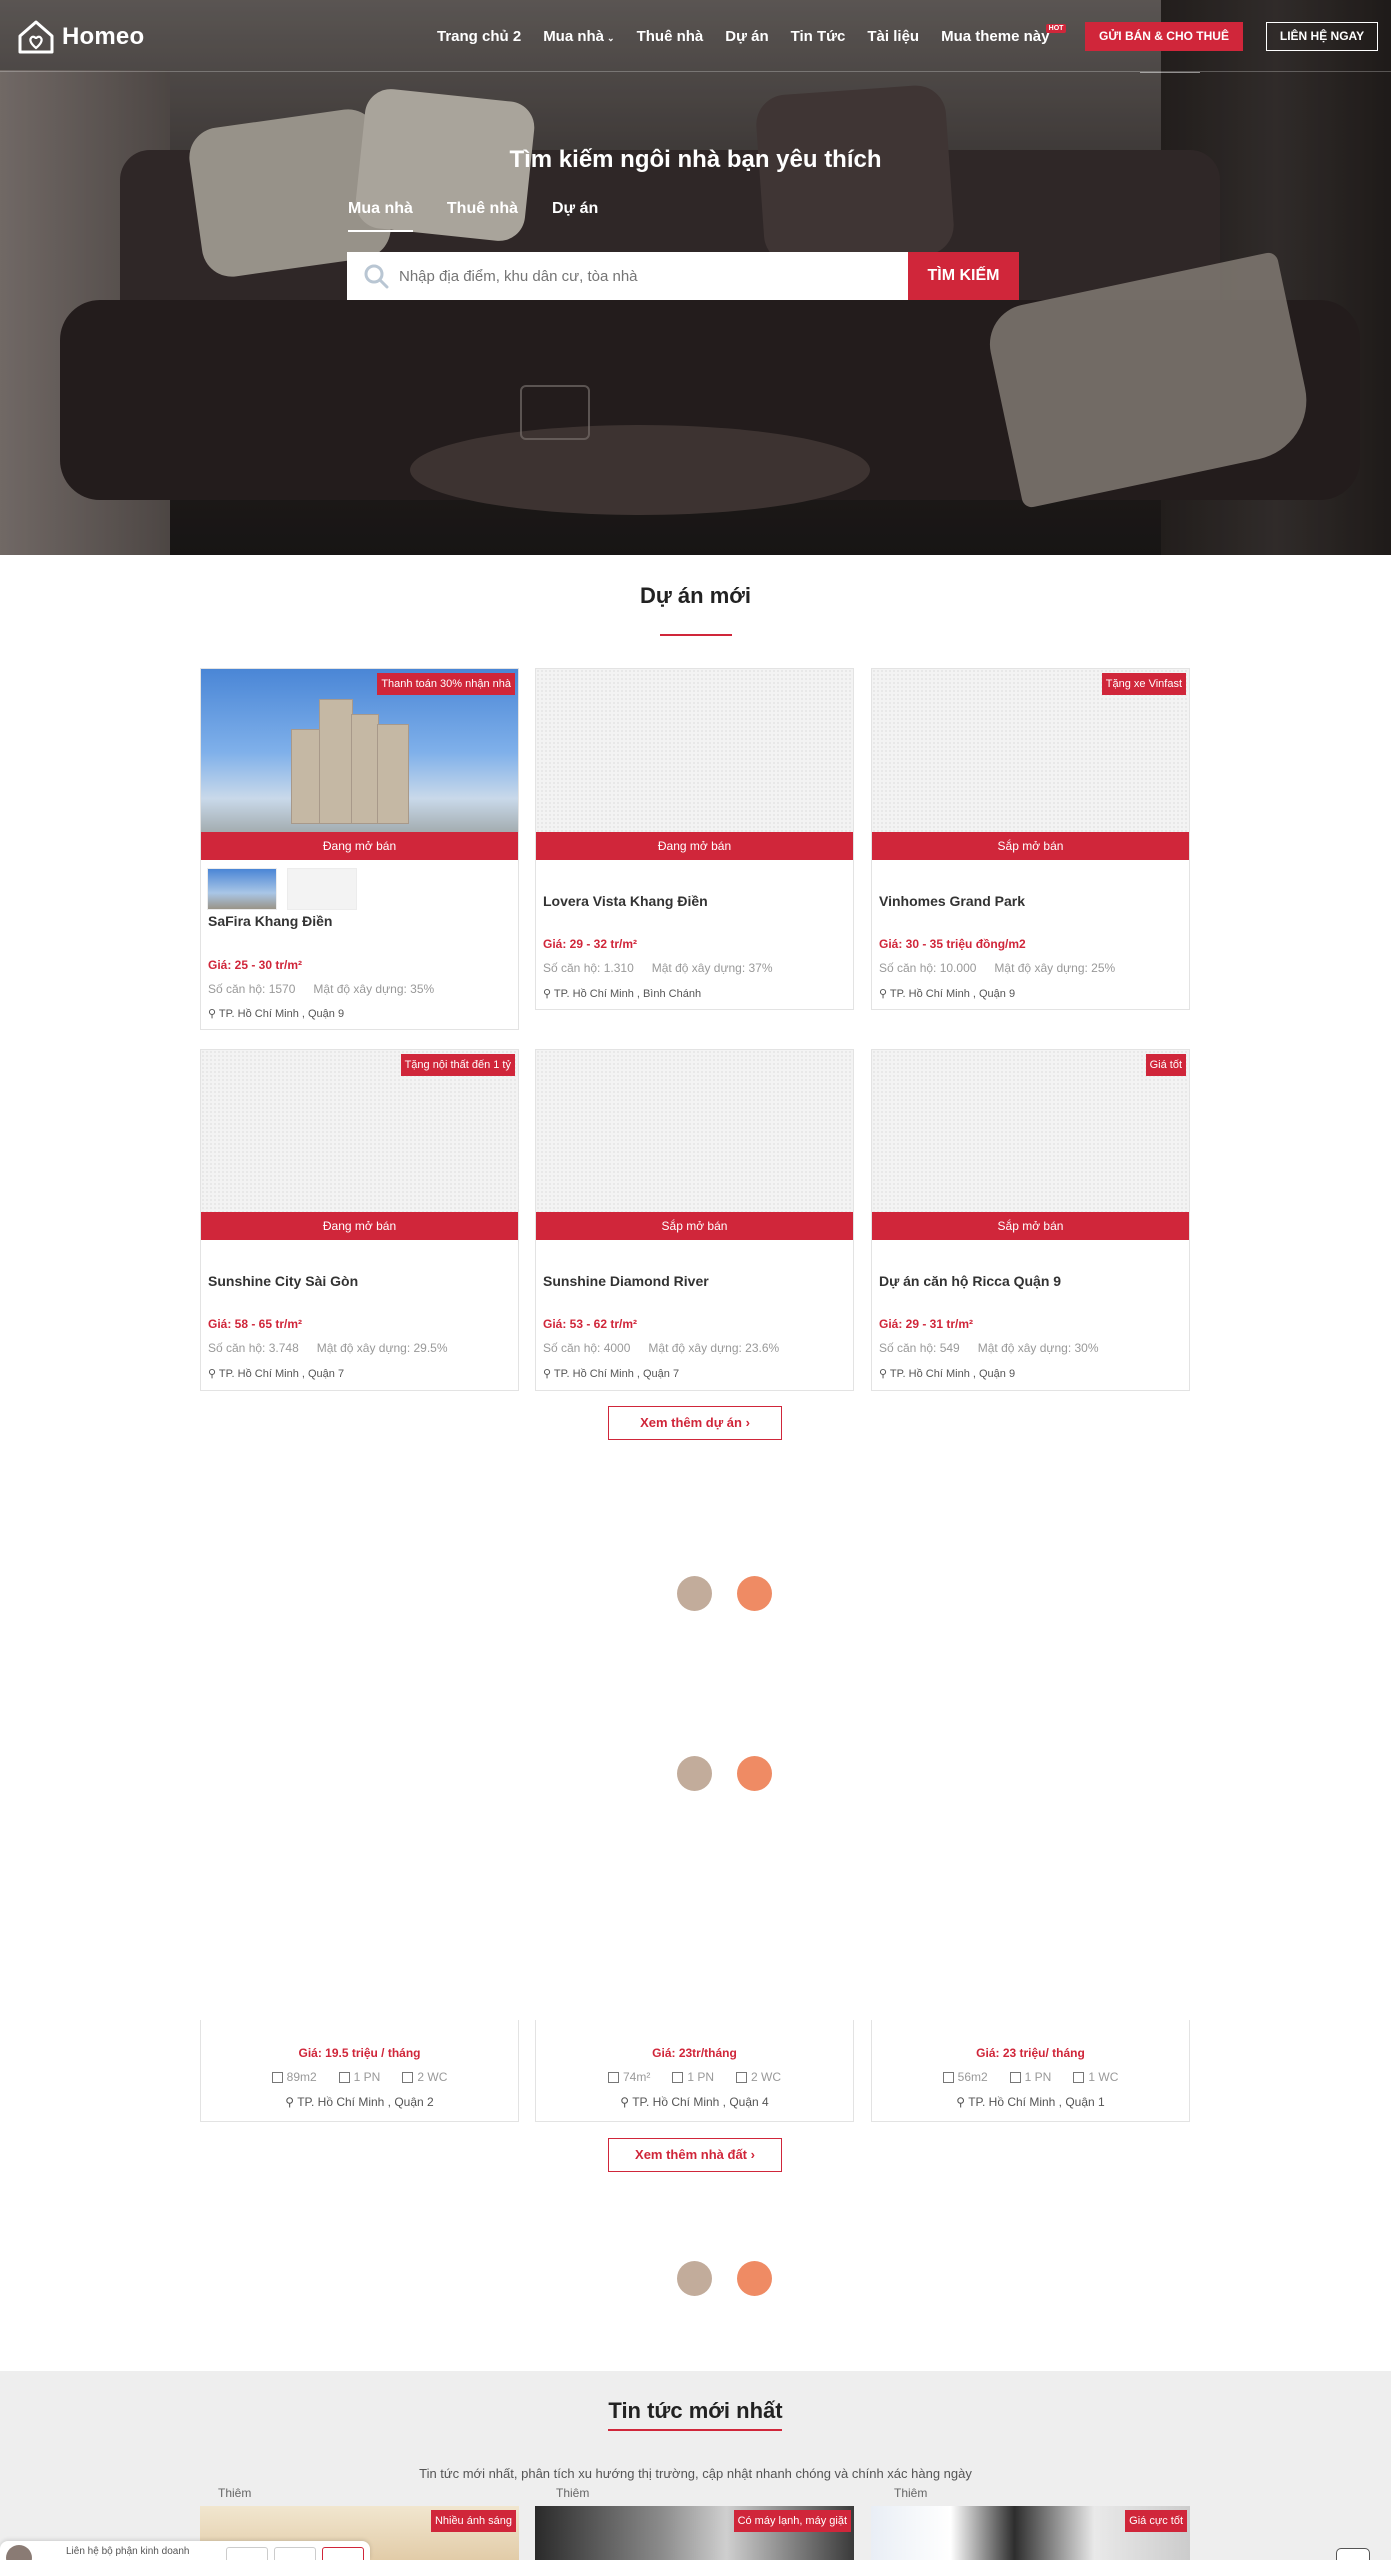  I want to click on chat-phone-button, so click(247, 2553).